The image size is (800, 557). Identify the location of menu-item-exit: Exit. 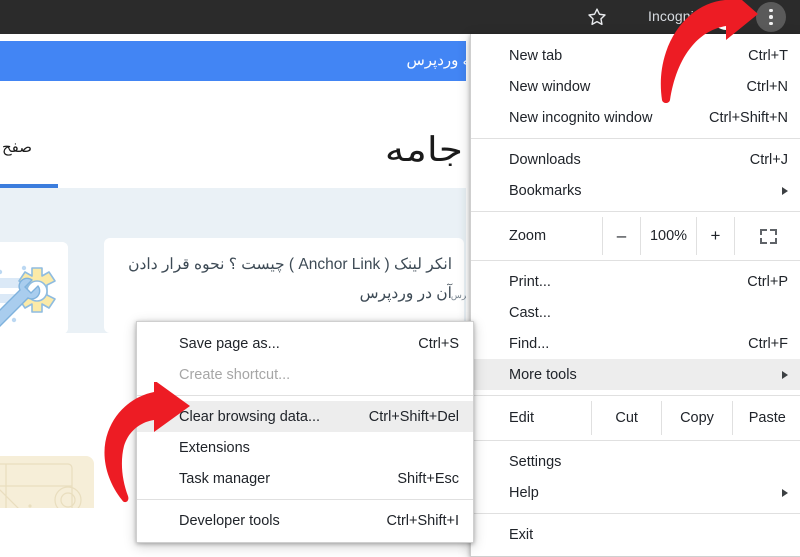
(635, 534).